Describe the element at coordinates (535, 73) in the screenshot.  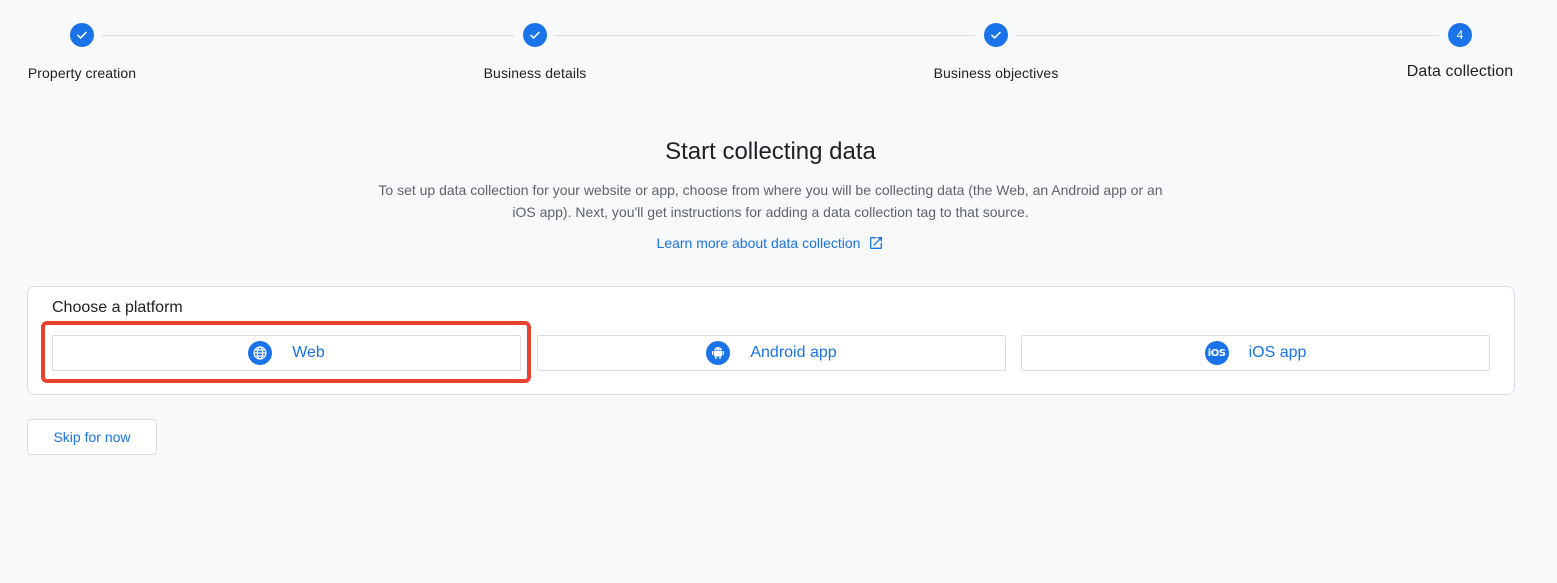
I see `step-label-business-details: Business details` at that location.